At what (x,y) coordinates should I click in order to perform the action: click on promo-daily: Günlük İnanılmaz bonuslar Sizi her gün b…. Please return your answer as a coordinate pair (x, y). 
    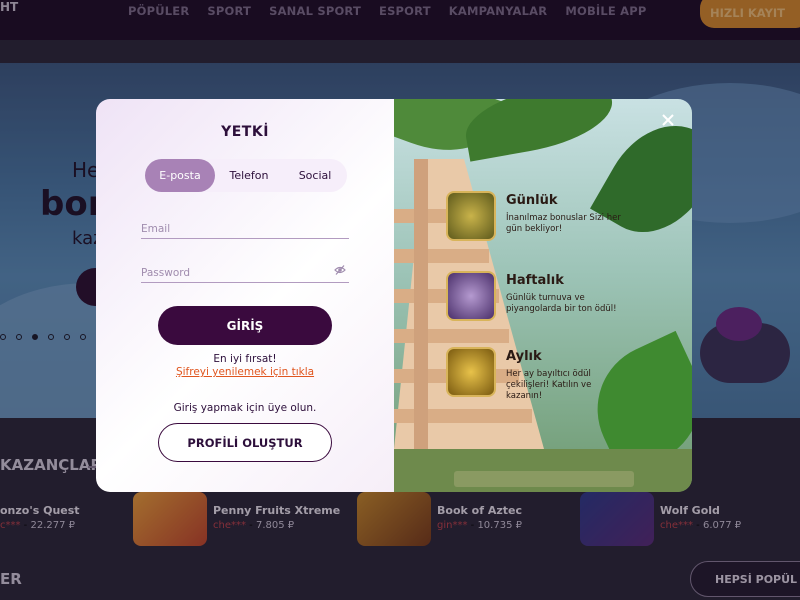
    Looking at the image, I should click on (566, 221).